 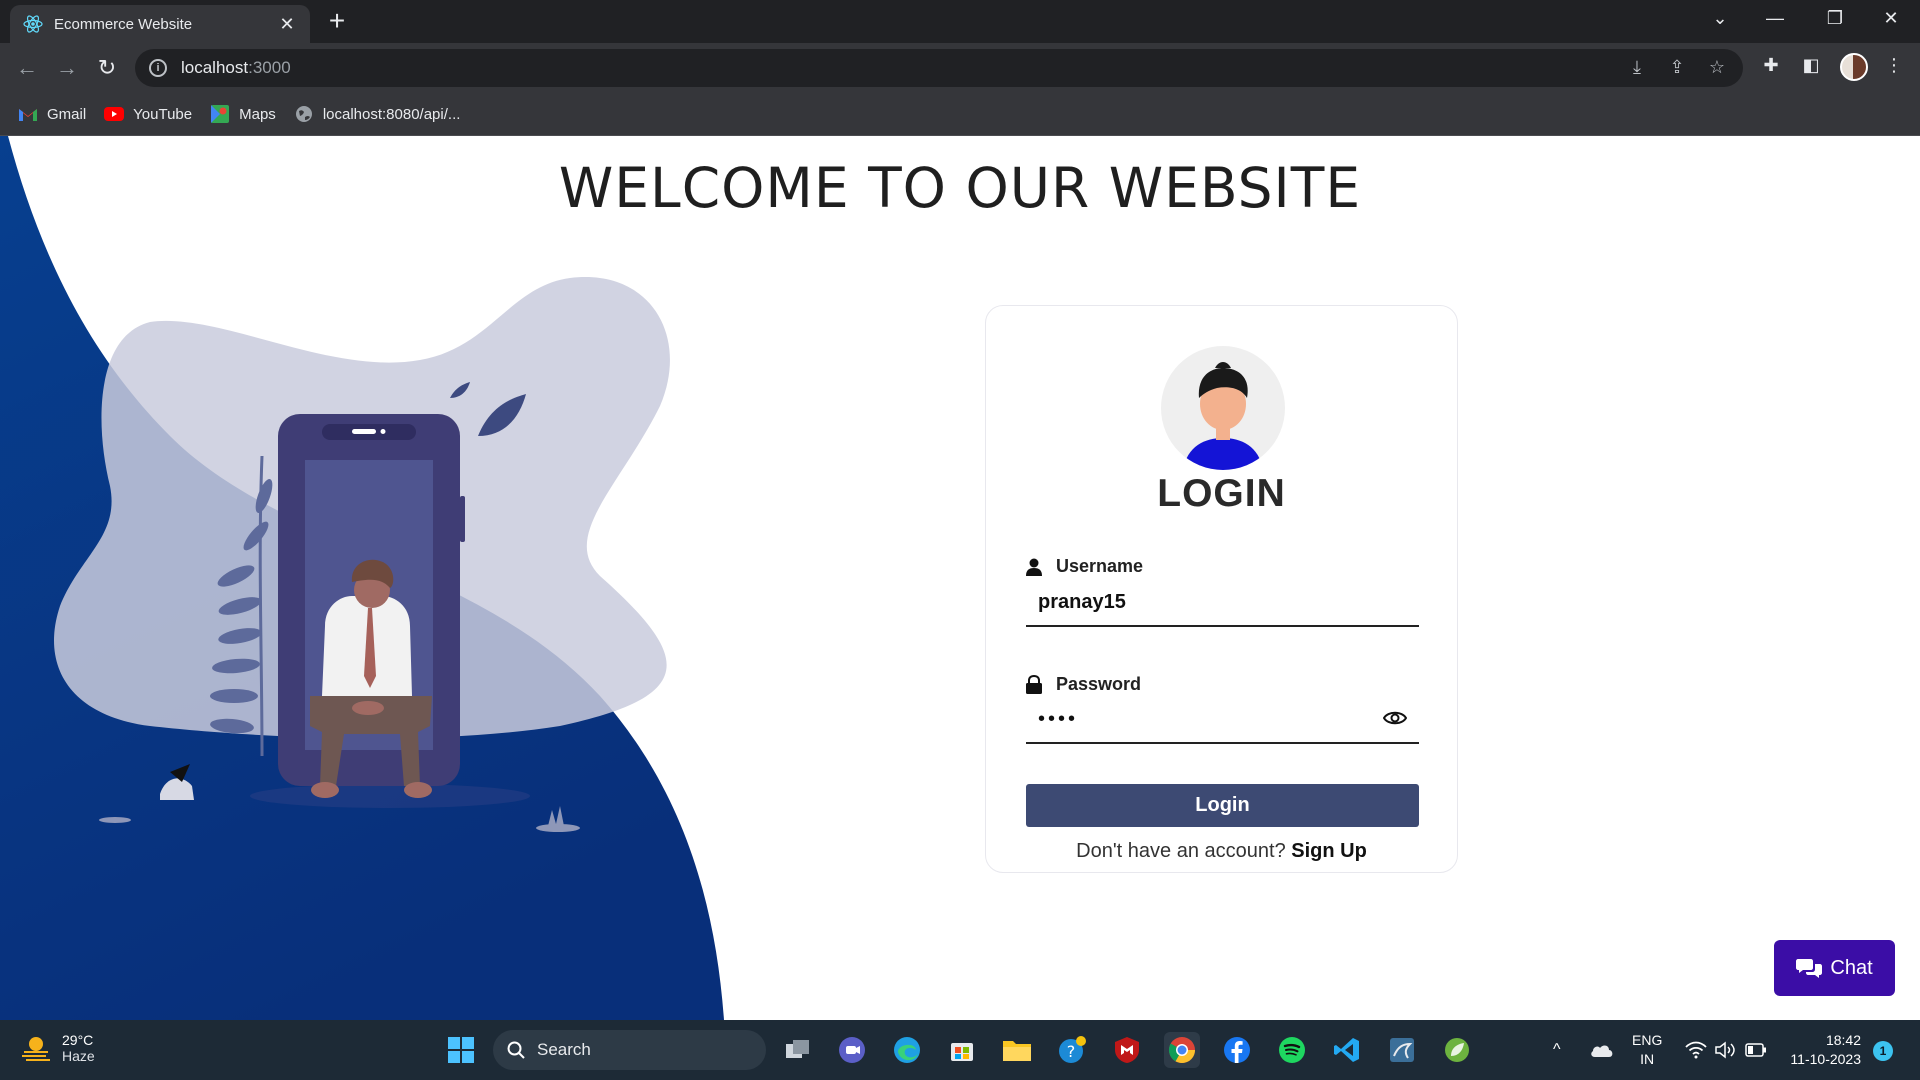 What do you see at coordinates (1647, 1059) in the screenshot?
I see `language-line2: IN` at bounding box center [1647, 1059].